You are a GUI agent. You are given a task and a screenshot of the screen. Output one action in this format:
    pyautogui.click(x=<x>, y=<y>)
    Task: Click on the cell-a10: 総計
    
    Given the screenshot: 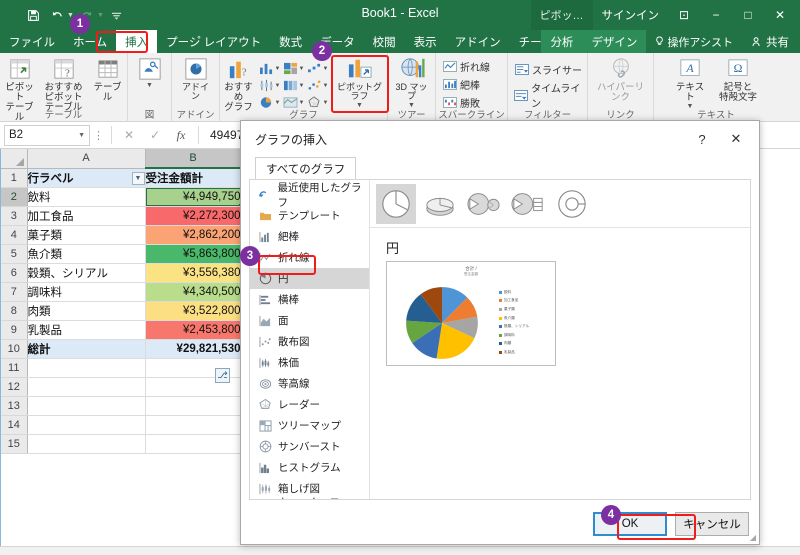 What is the action you would take?
    pyautogui.click(x=86, y=349)
    